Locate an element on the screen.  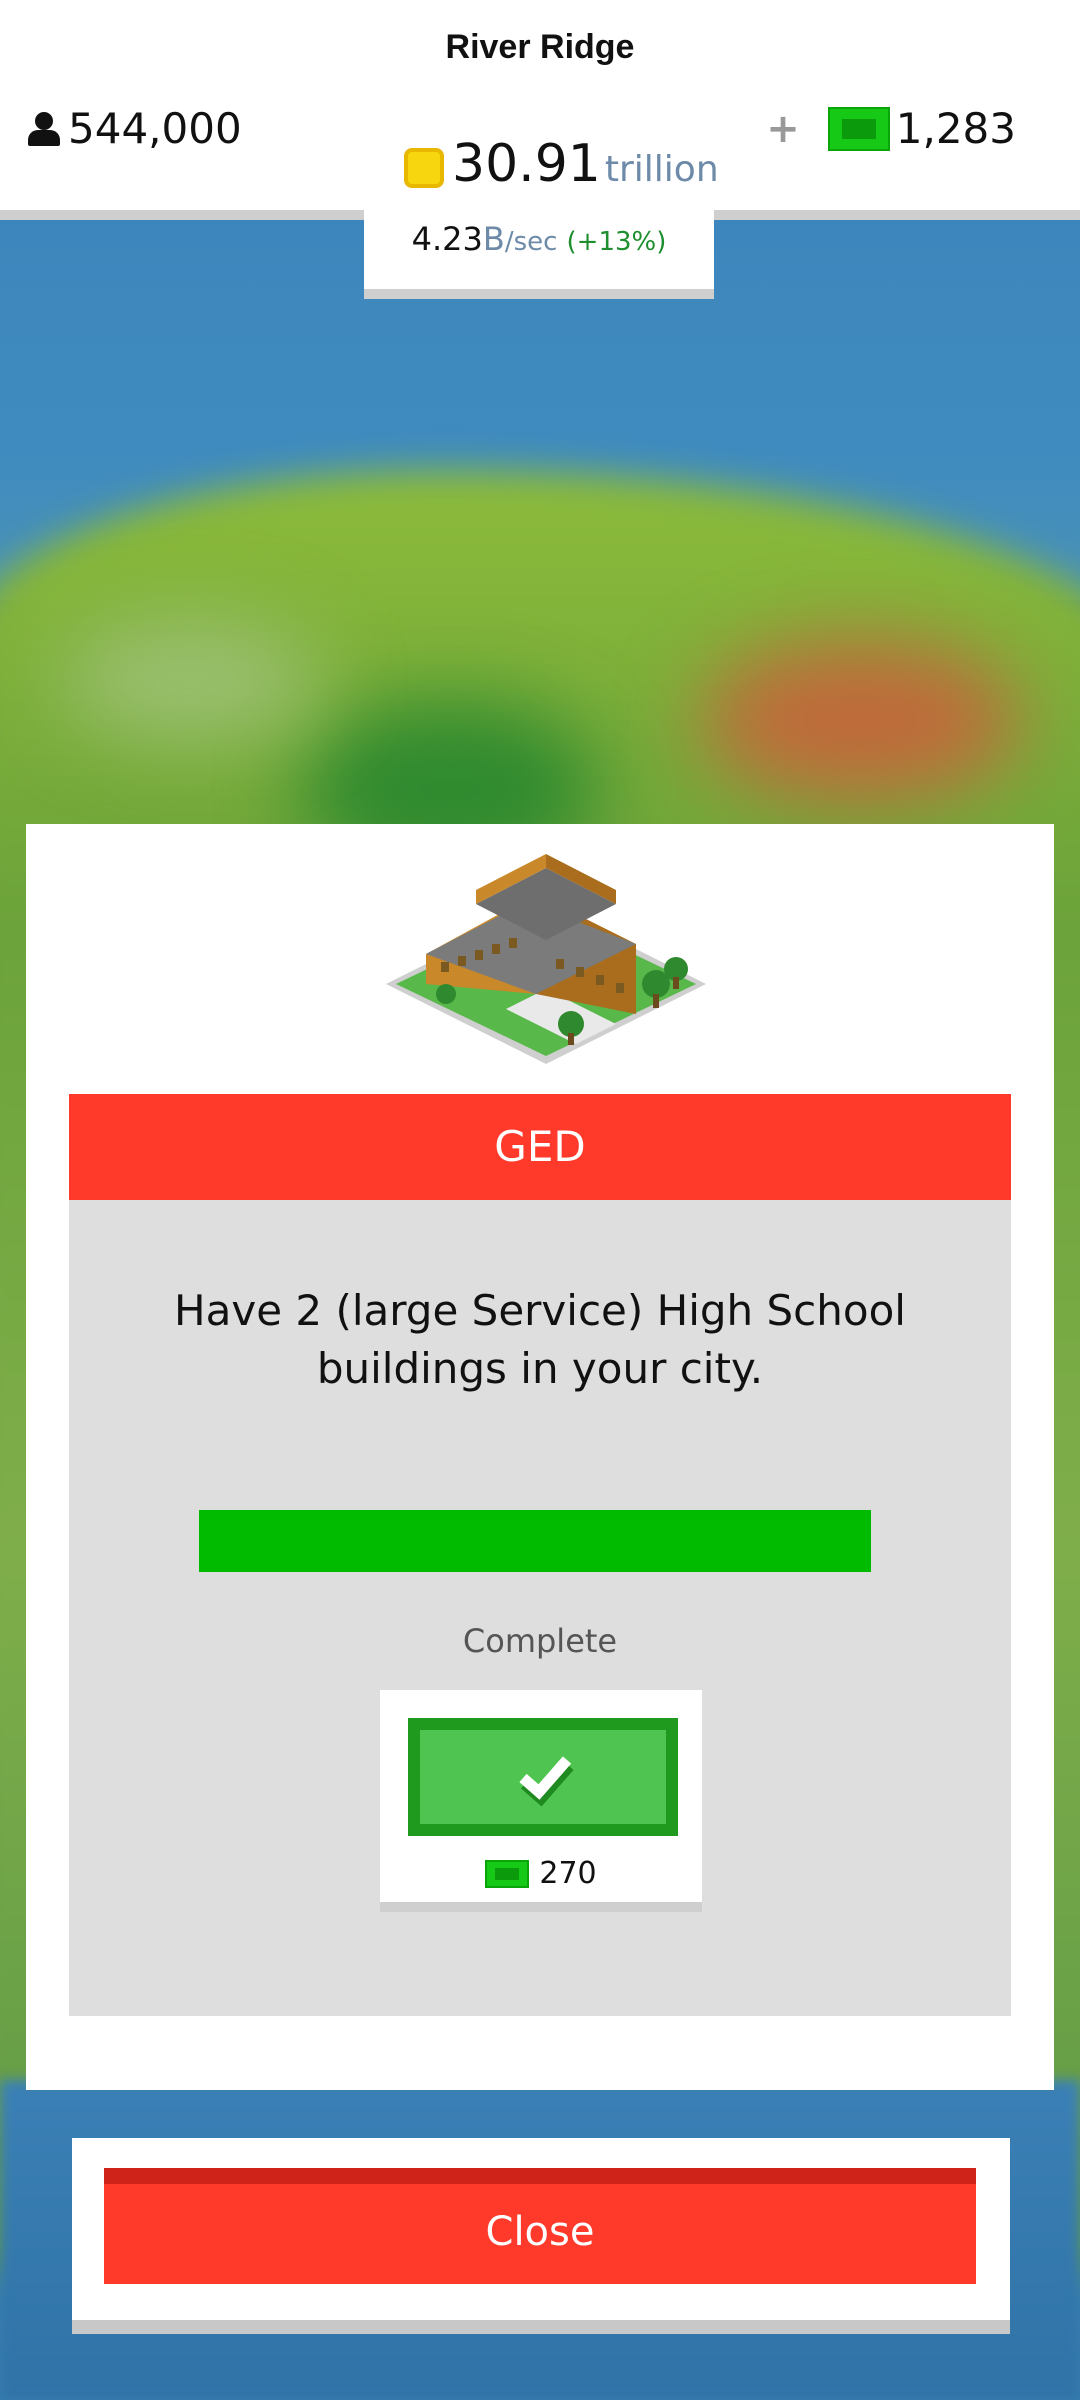
reward-amount: 270 is located at coordinates (568, 1873).